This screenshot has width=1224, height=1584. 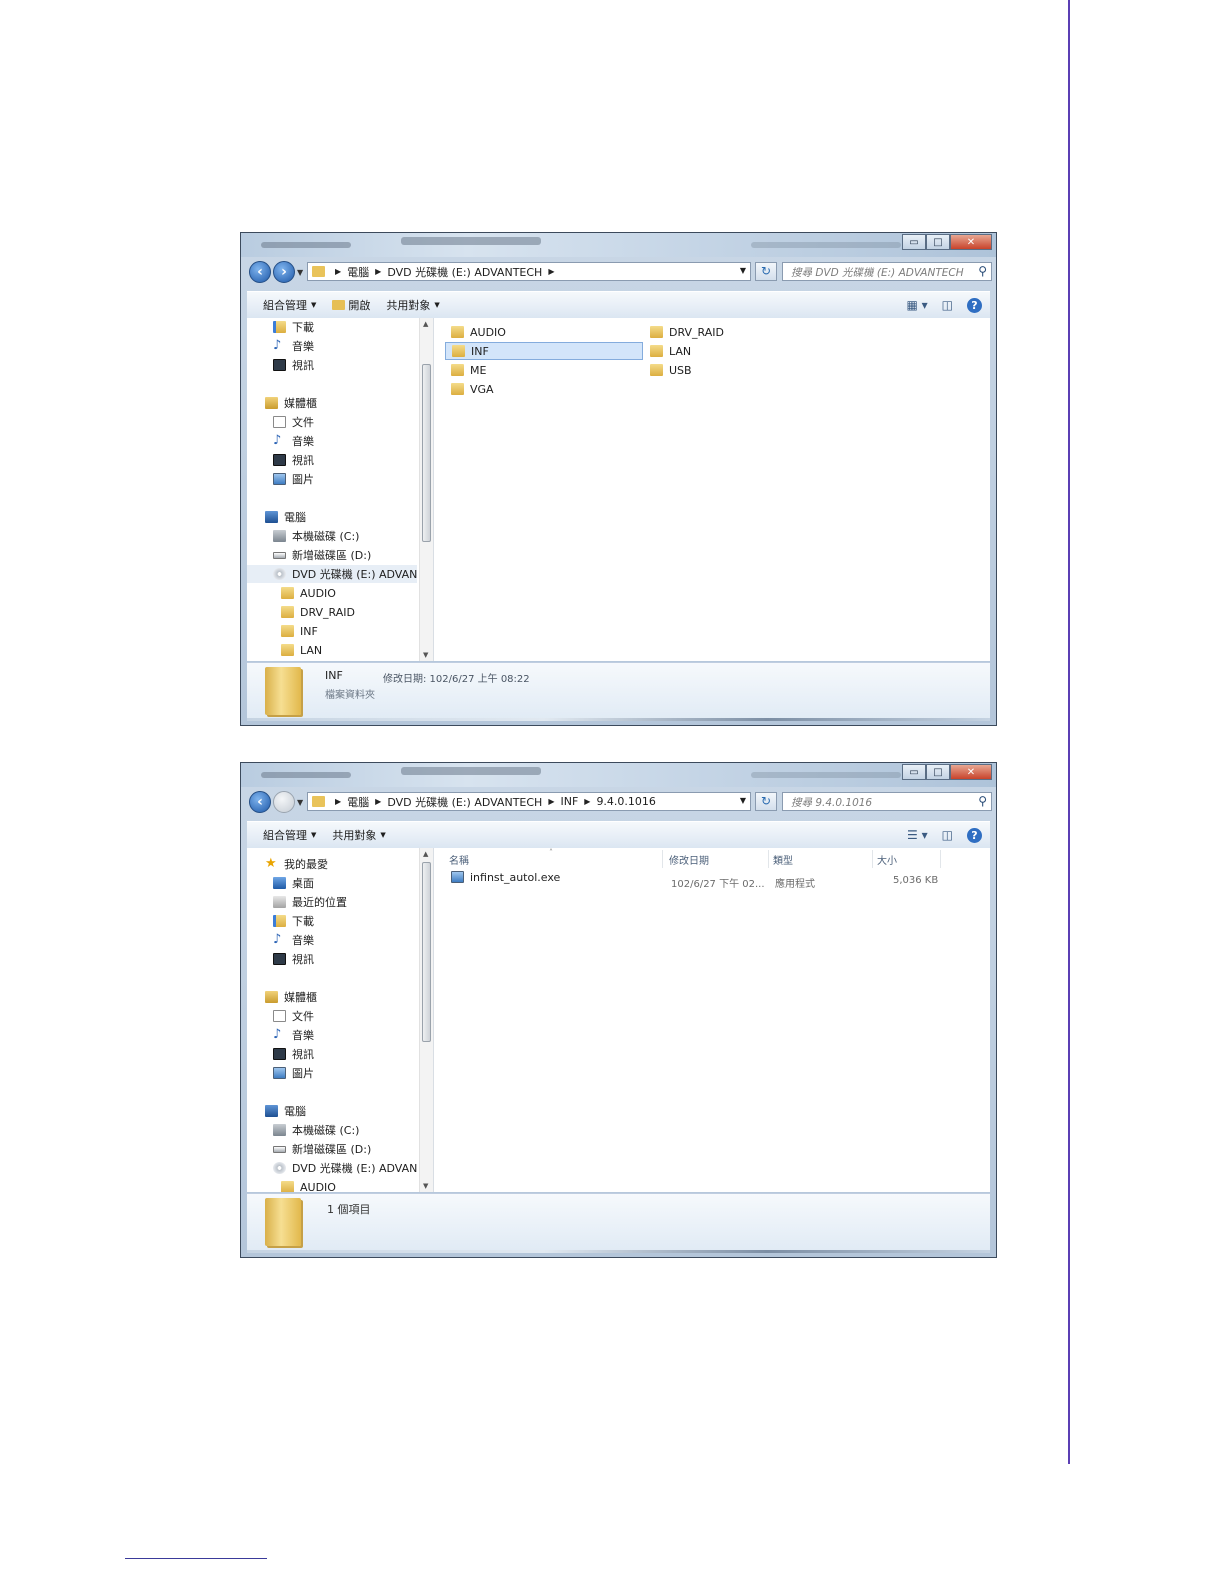 What do you see at coordinates (569, 801) in the screenshot?
I see `breadcrumb-inf: INF` at bounding box center [569, 801].